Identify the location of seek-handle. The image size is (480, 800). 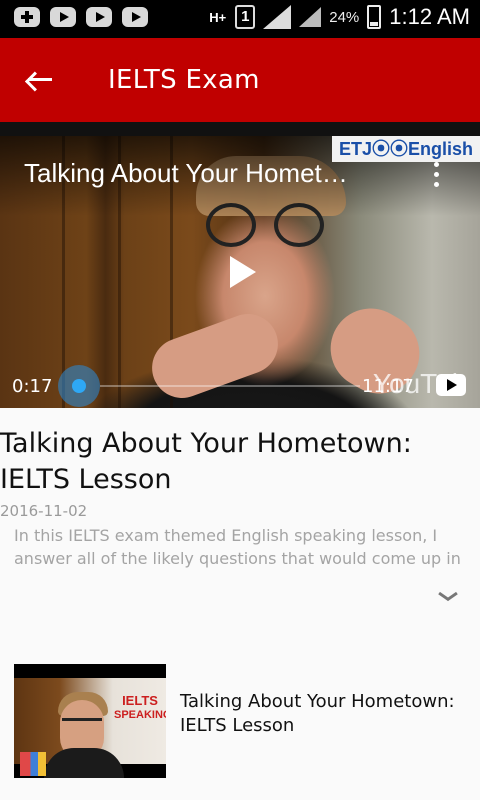
(79, 386).